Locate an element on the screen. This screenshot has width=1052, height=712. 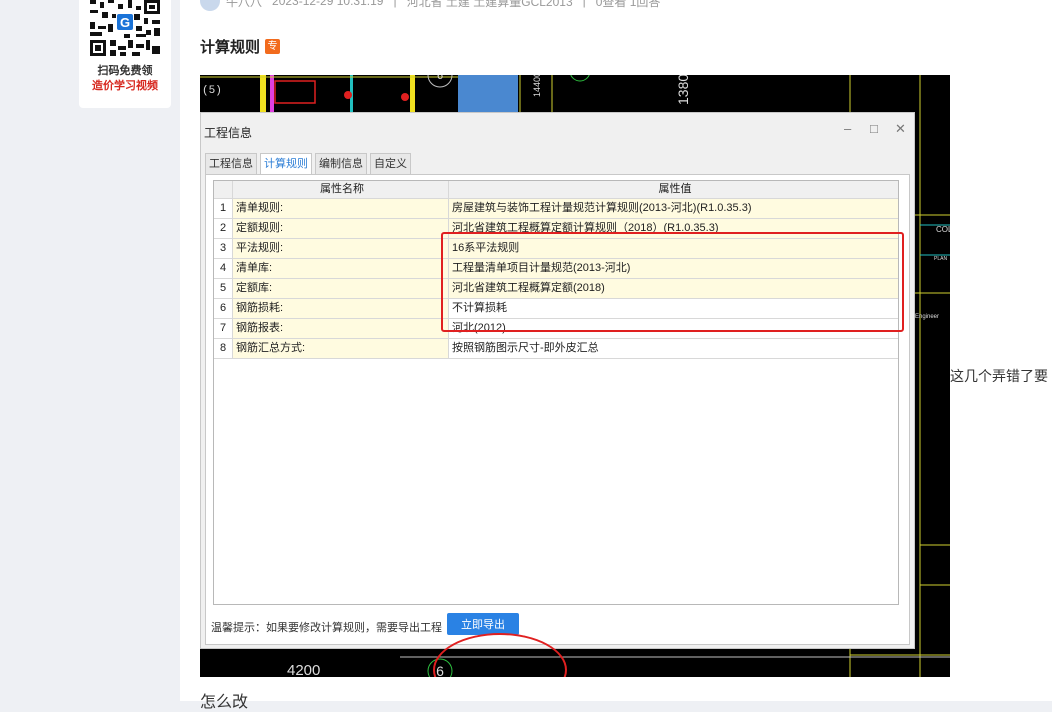
close-icon: ✕ is located at coordinates (900, 129).